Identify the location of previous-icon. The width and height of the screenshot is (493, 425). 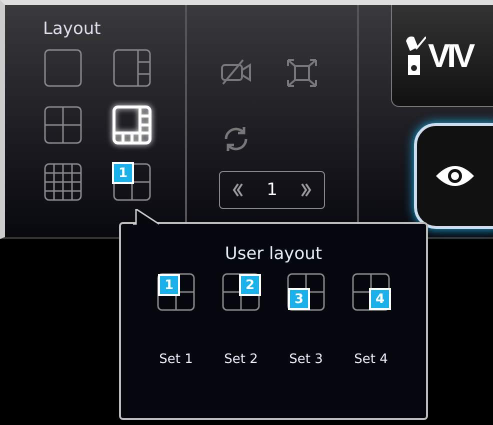
(238, 190).